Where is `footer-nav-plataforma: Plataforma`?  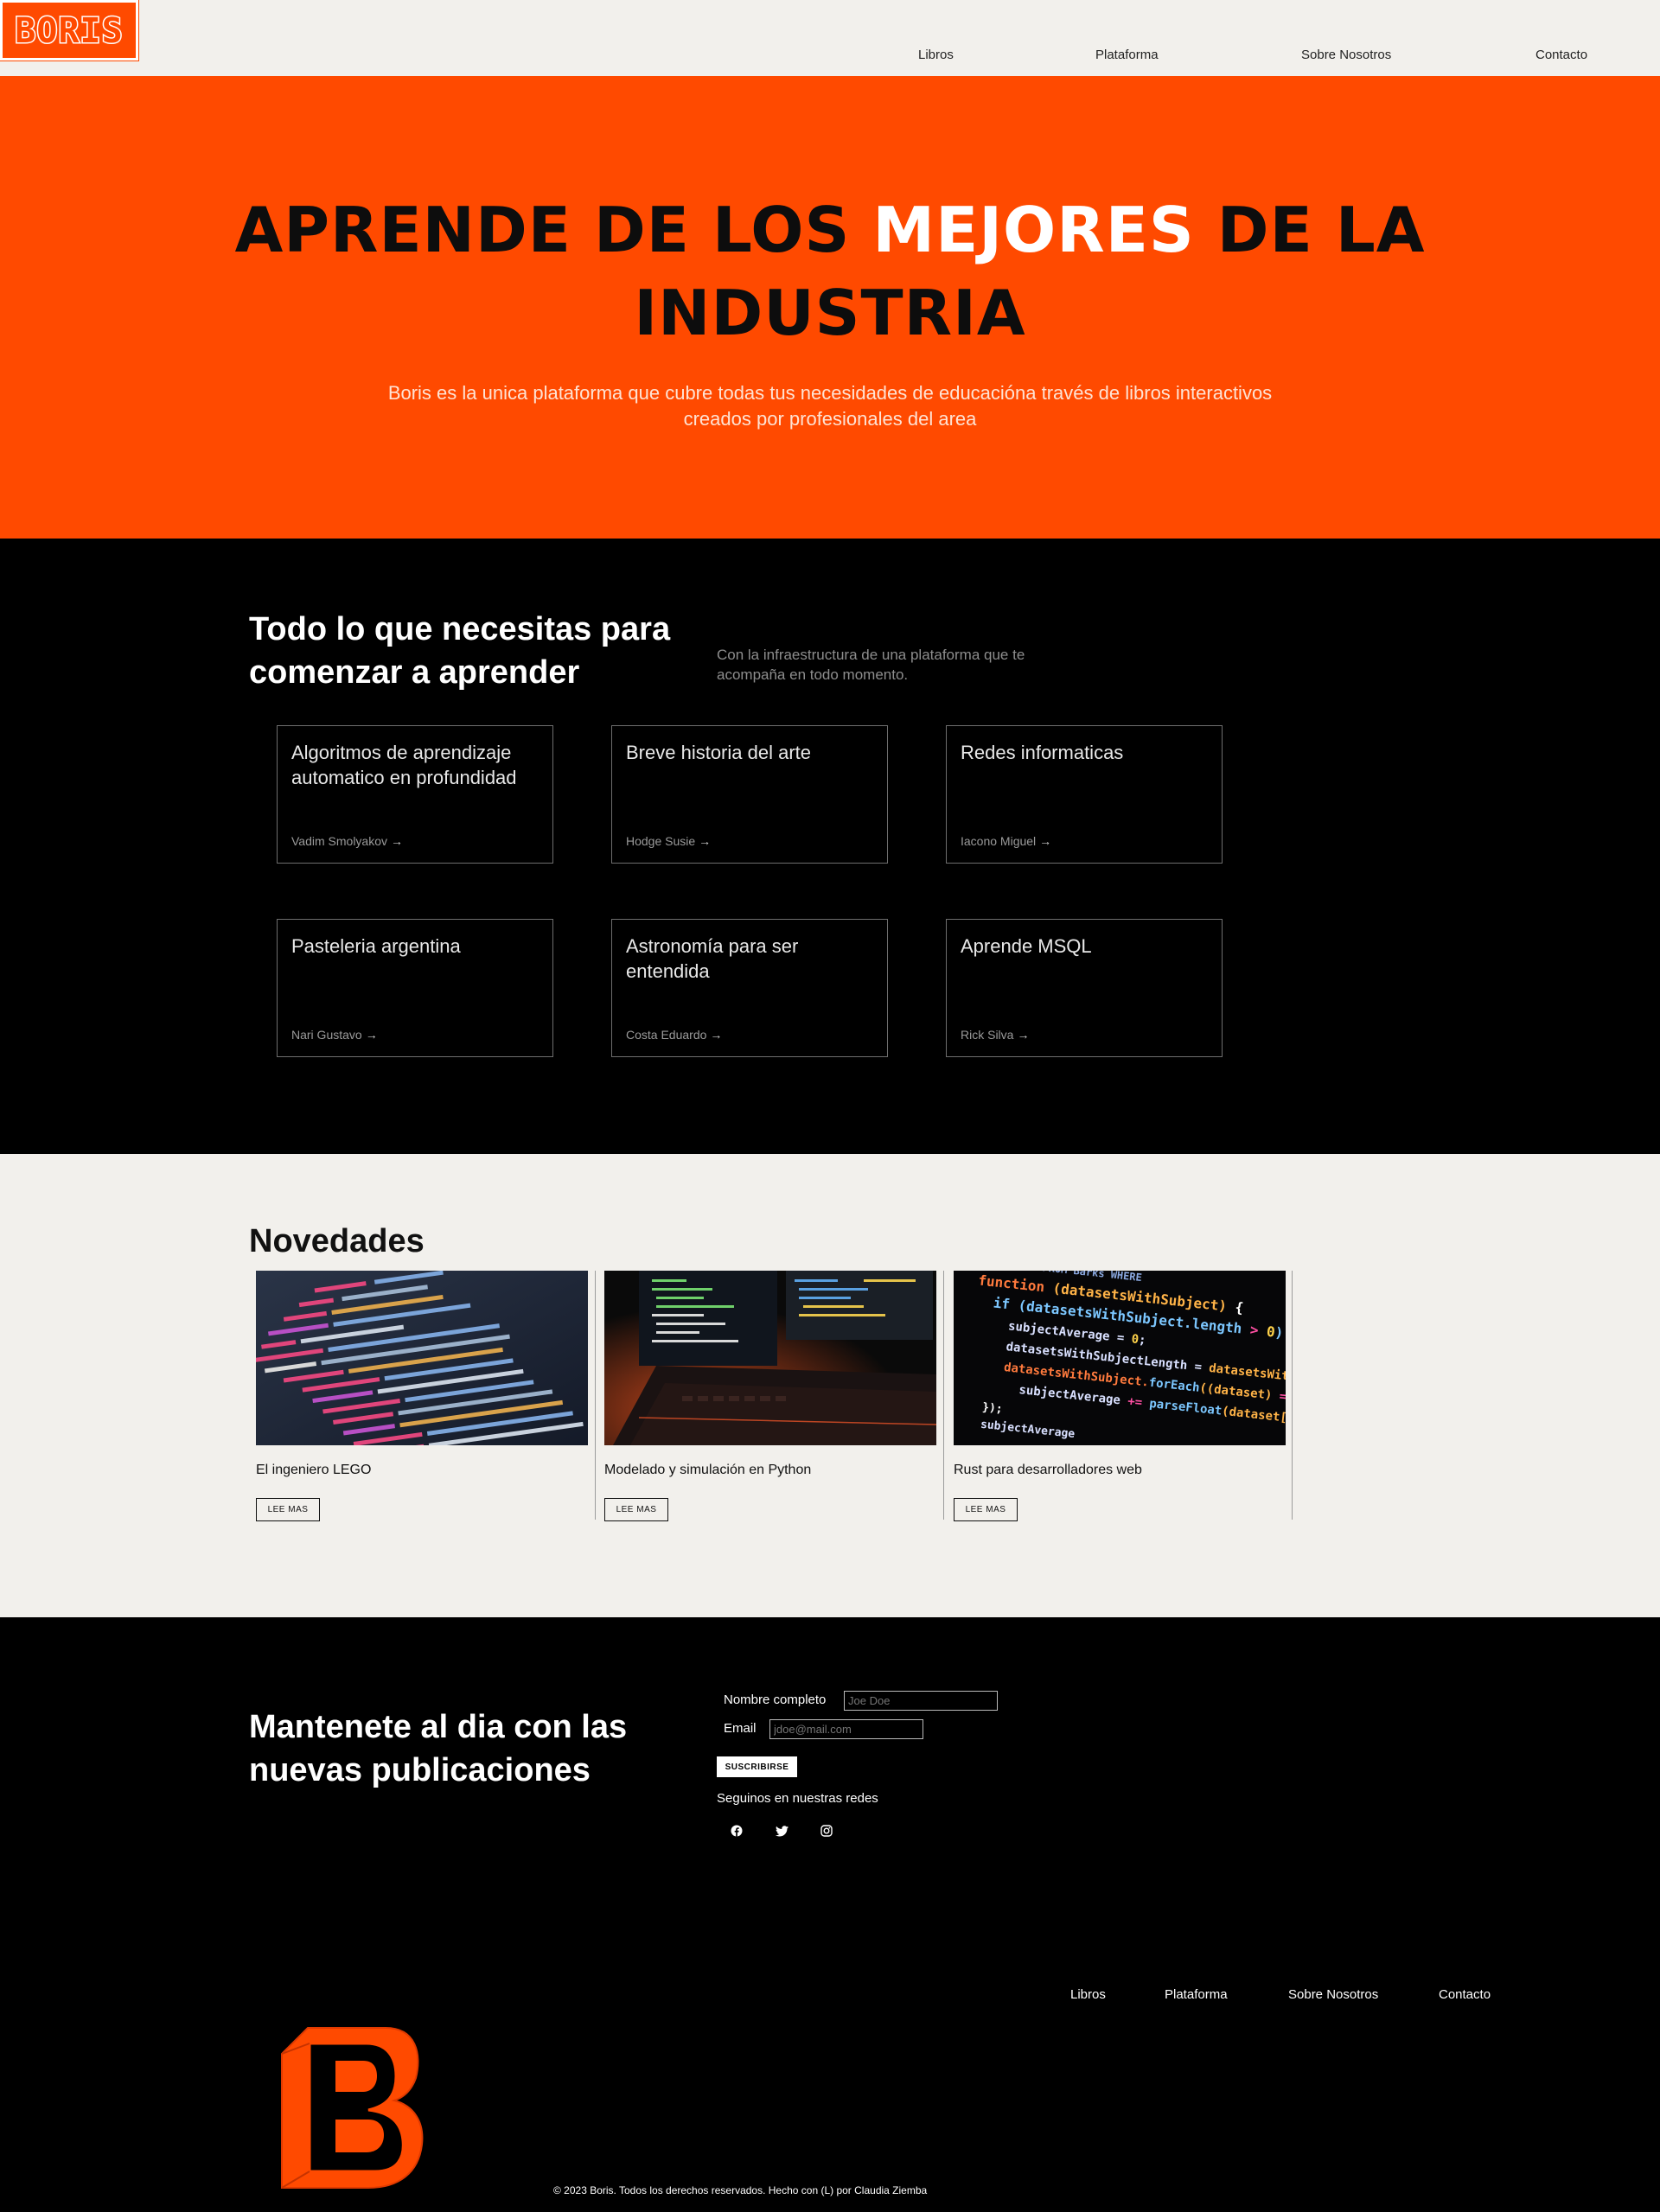
footer-nav-plataforma: Plataforma is located at coordinates (1196, 1994).